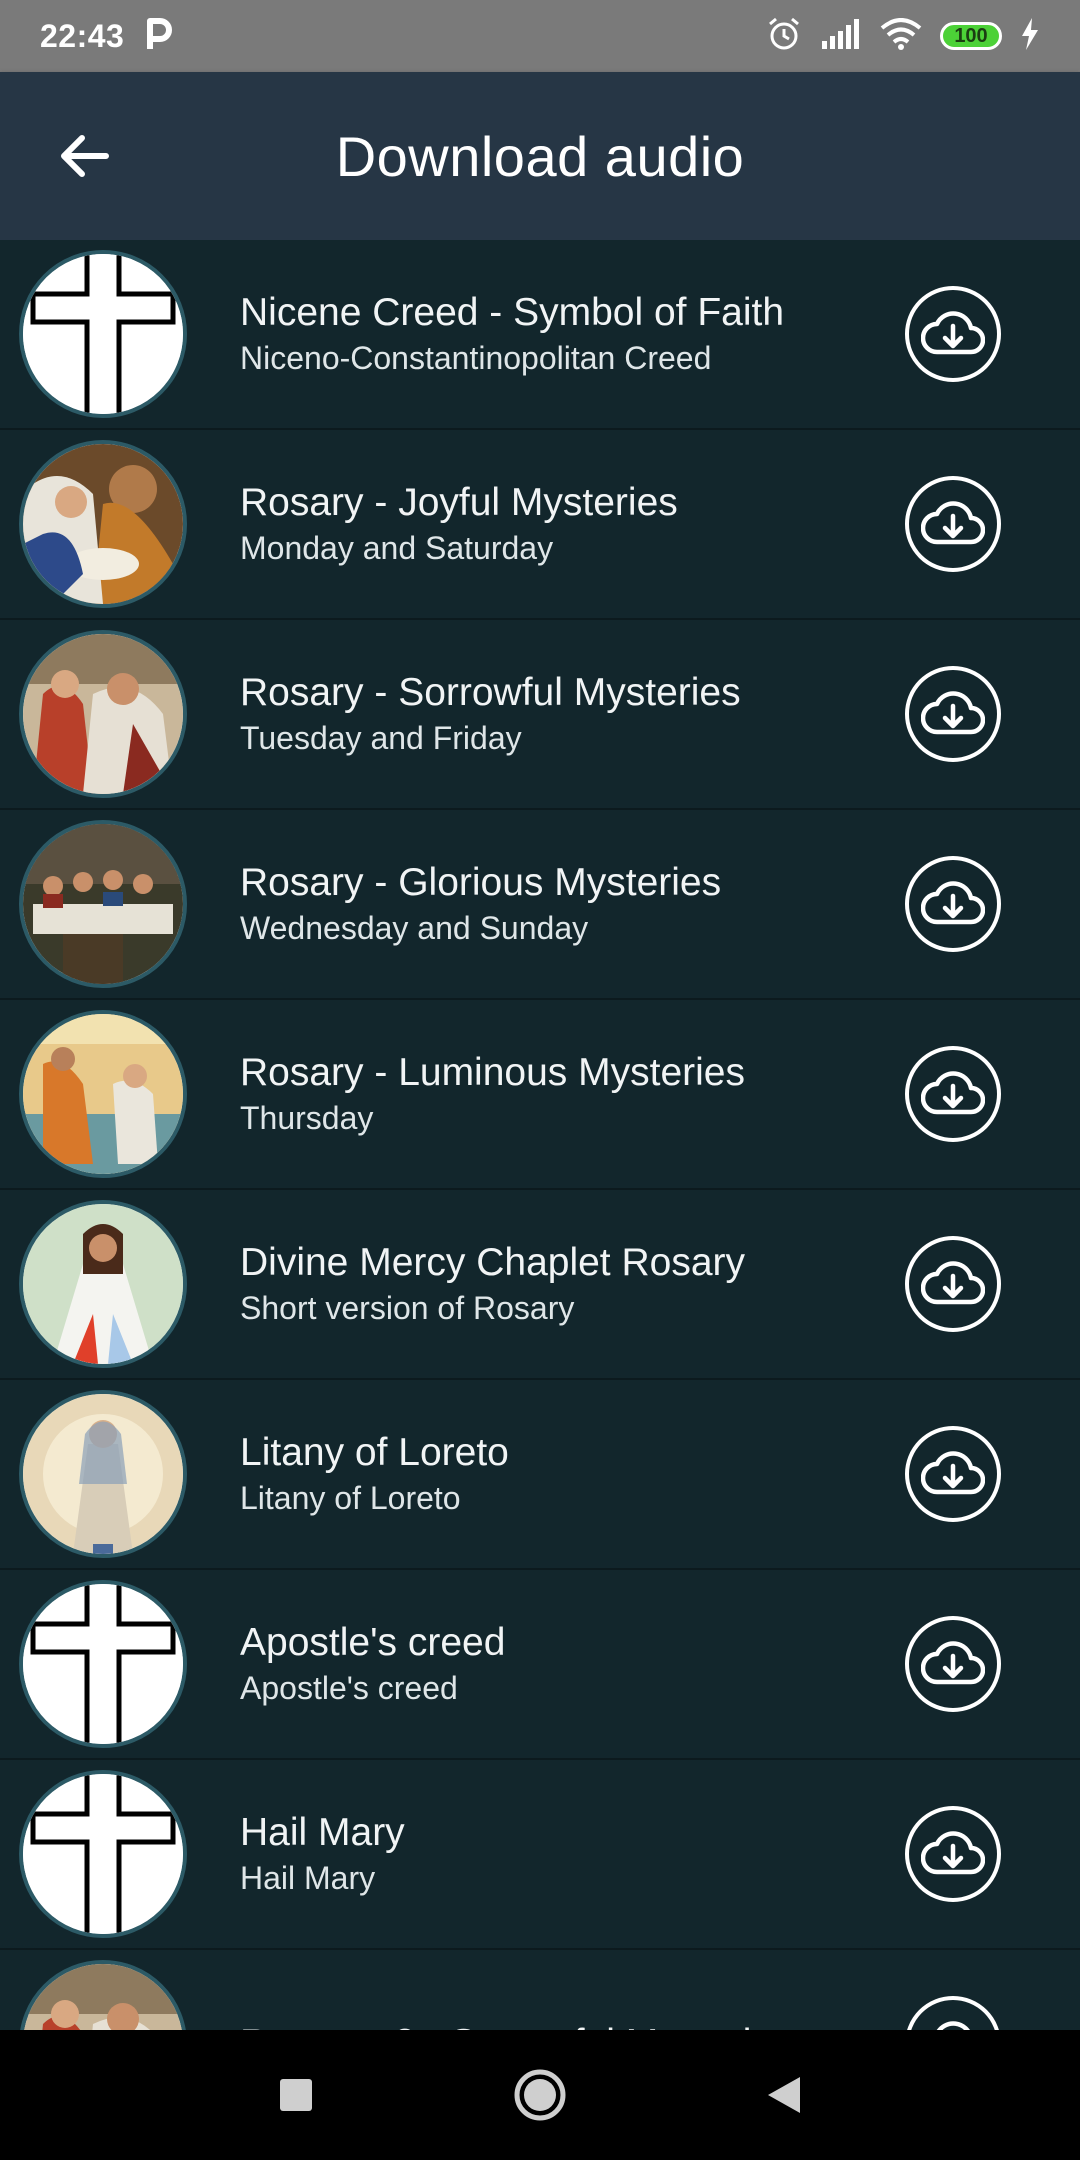 The width and height of the screenshot is (1080, 2160). What do you see at coordinates (540, 1665) in the screenshot?
I see `list-item: Apostle's creed Apostle's creed` at bounding box center [540, 1665].